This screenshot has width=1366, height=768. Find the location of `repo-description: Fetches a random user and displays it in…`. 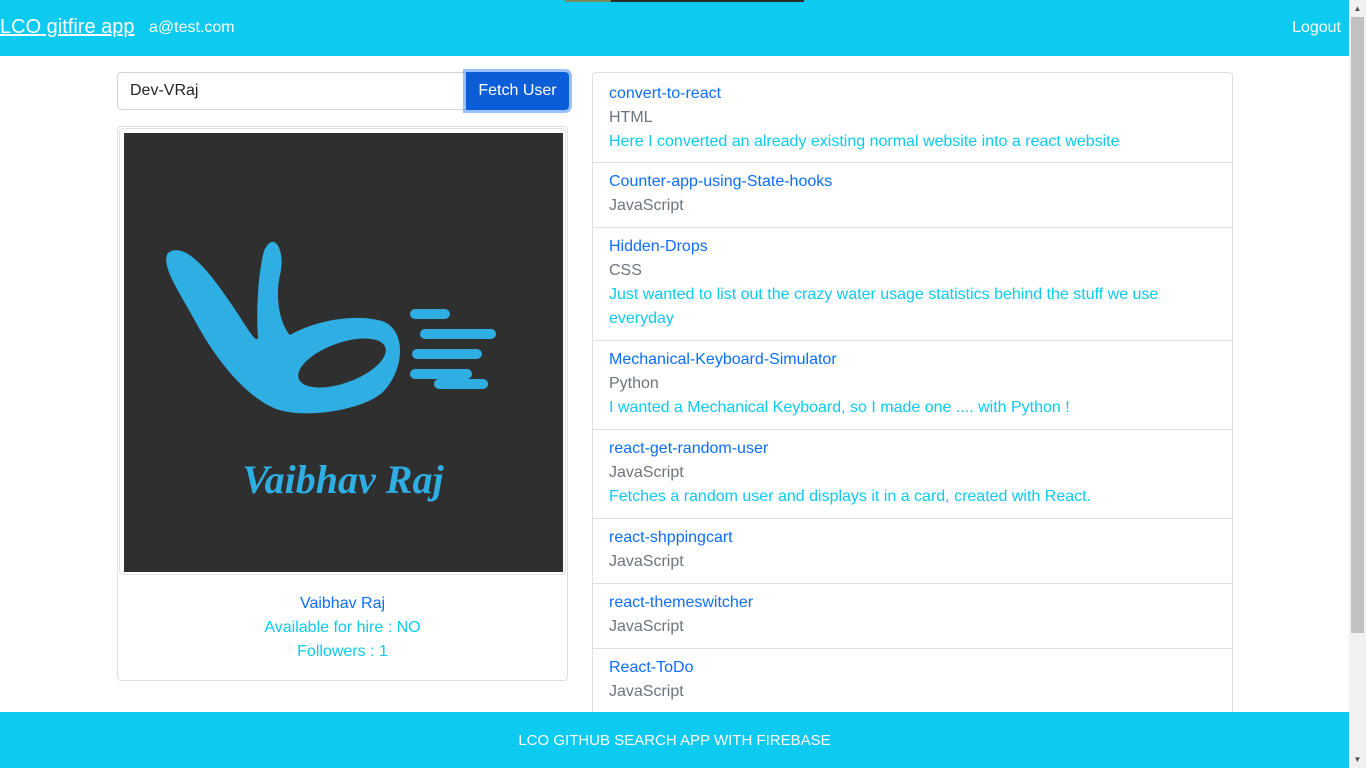

repo-description: Fetches a random user and displays it in… is located at coordinates (850, 496).